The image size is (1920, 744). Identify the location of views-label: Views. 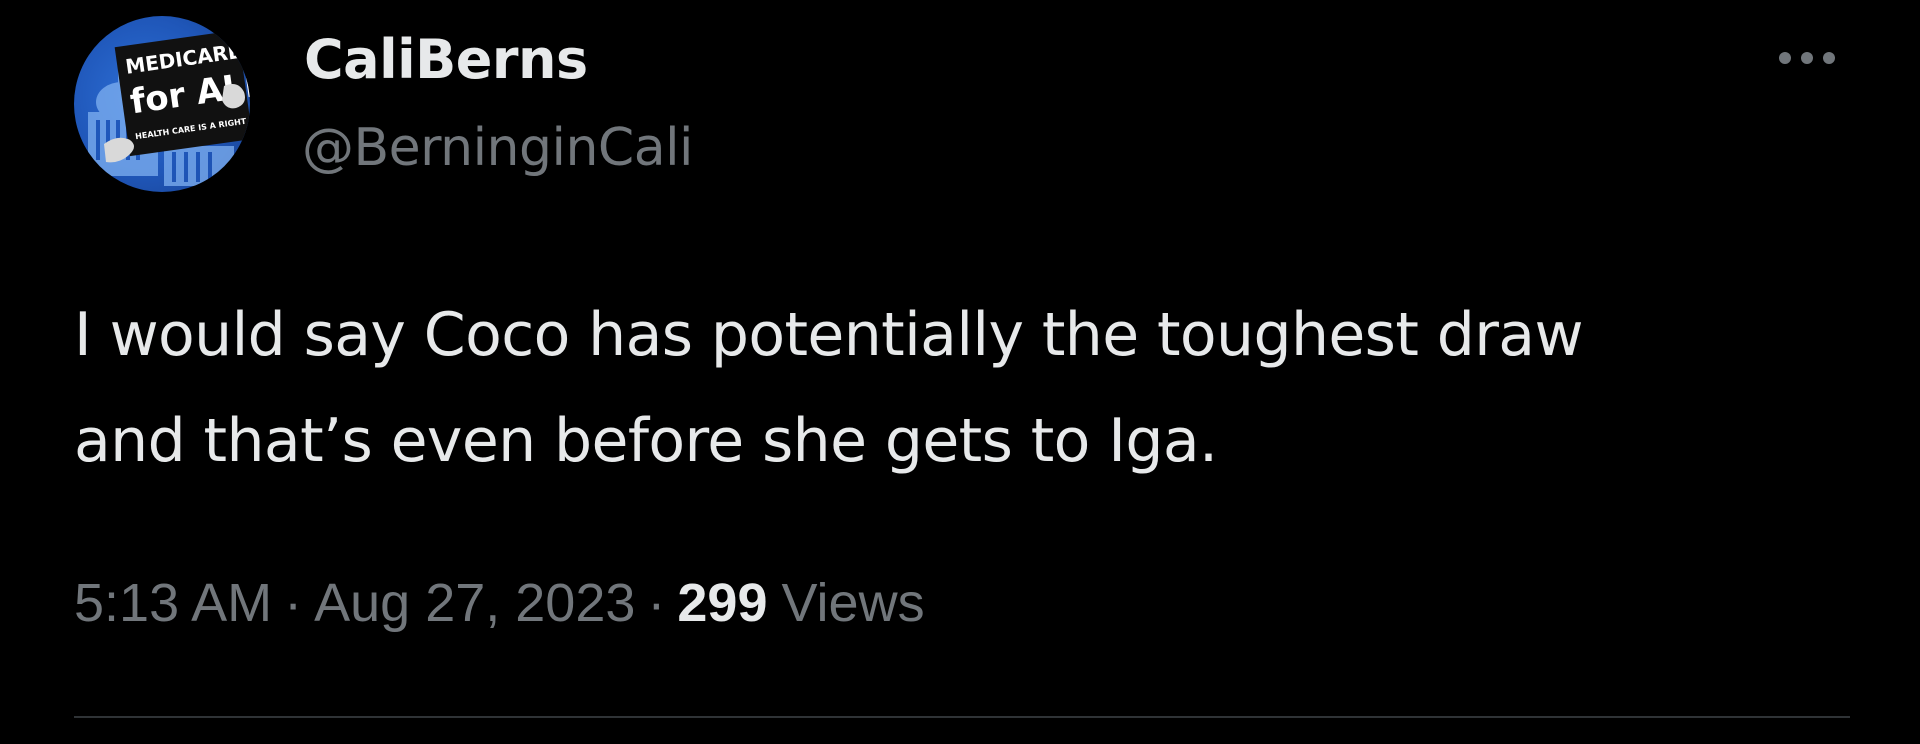
(853, 603).